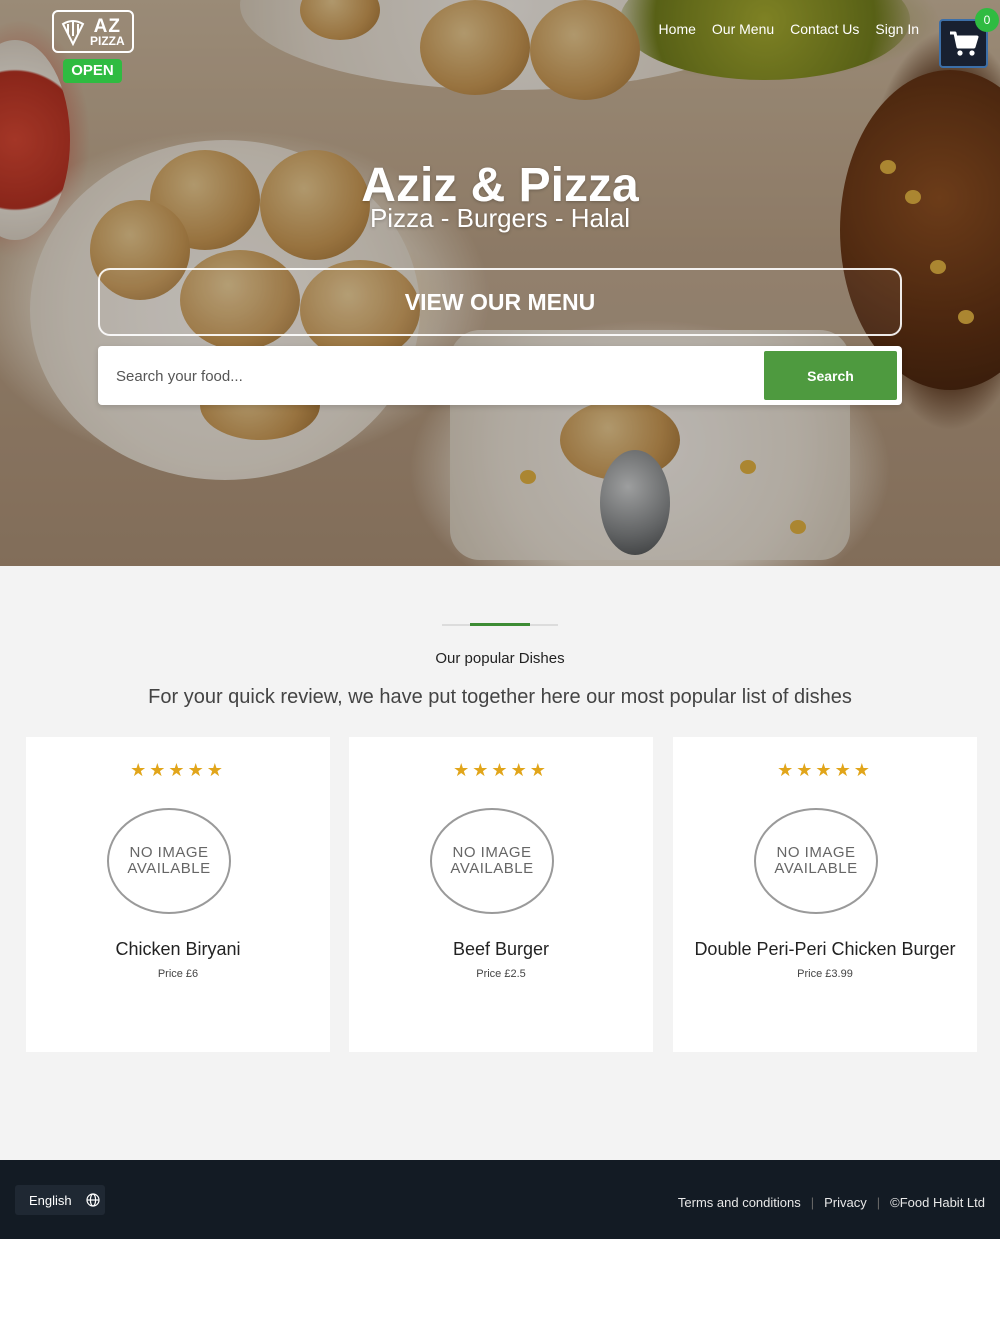  I want to click on view-menu-button: VIEW OUR MENU, so click(500, 302).